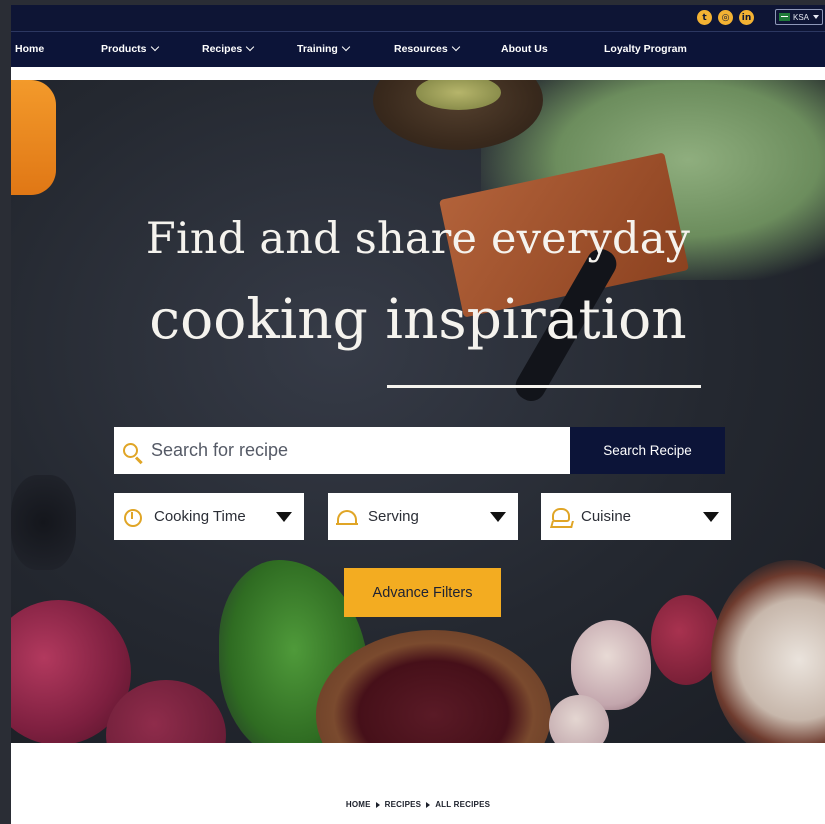 The image size is (825, 824). I want to click on nav-item-label: Training, so click(317, 49).